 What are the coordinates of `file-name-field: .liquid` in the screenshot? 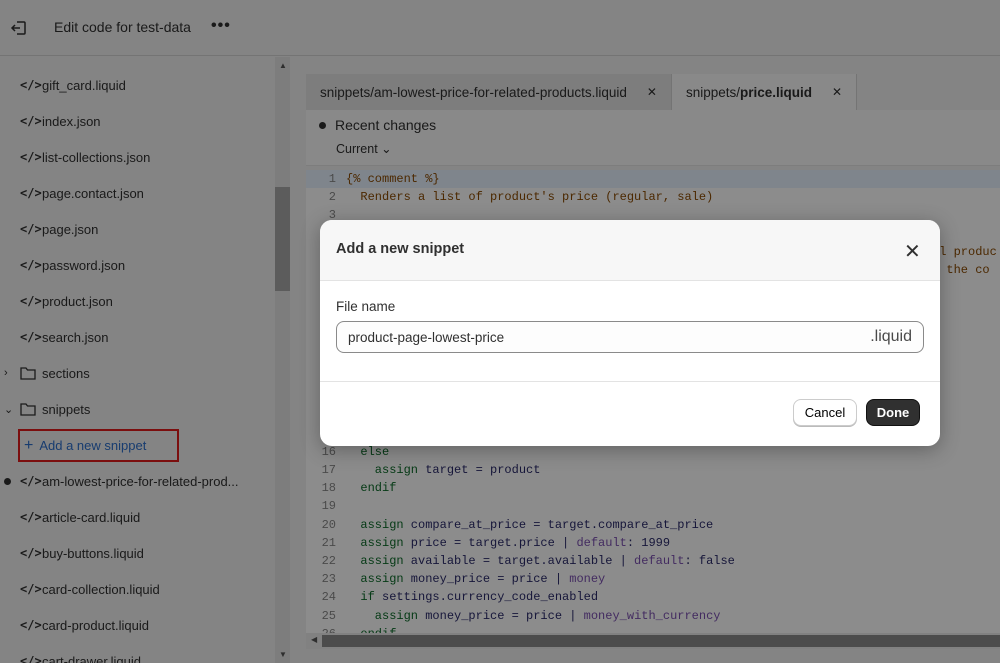 It's located at (630, 337).